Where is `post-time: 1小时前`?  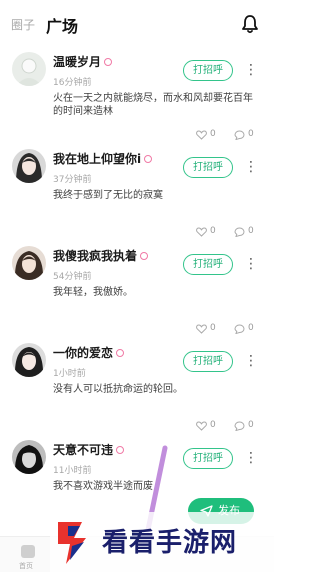
post-time: 1小时前 is located at coordinates (69, 374).